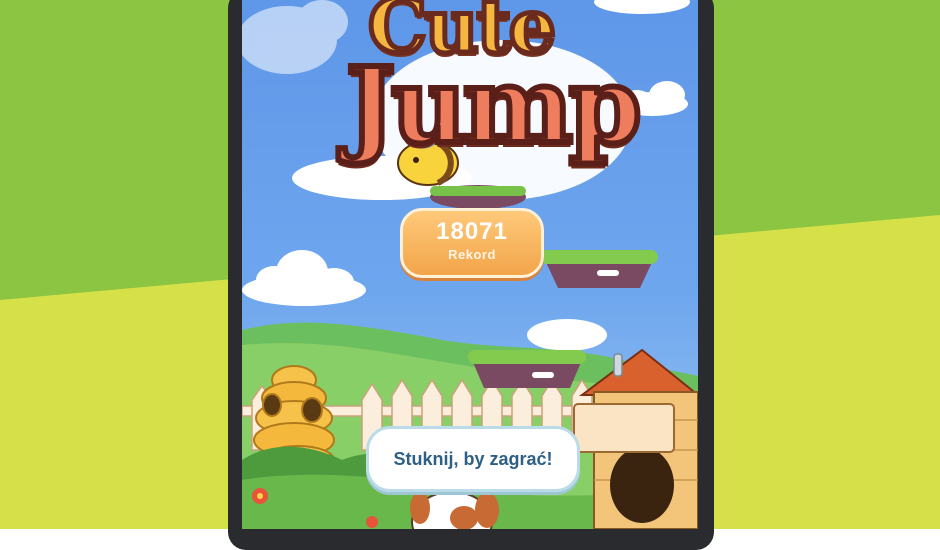 Image resolution: width=940 pixels, height=550 pixels. What do you see at coordinates (295, 37) in the screenshot?
I see `cloud-top-left` at bounding box center [295, 37].